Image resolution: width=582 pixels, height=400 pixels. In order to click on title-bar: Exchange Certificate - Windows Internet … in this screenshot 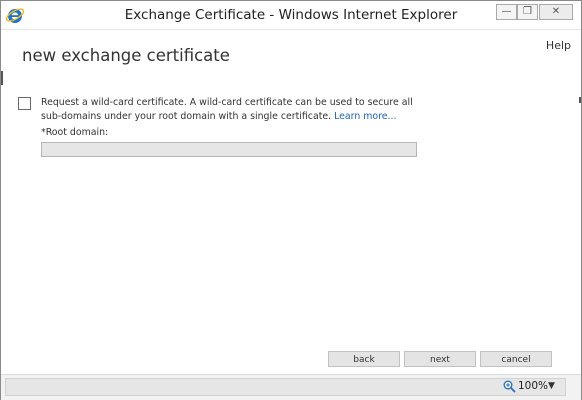, I will do `click(291, 15)`.